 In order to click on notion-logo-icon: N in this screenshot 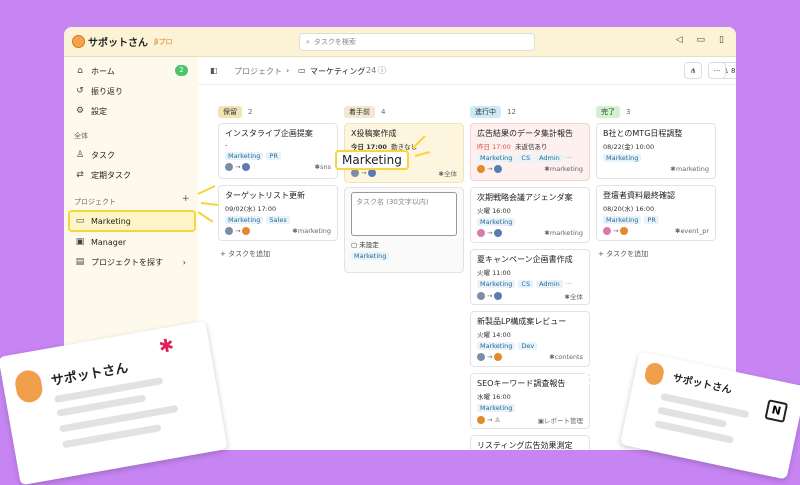, I will do `click(776, 411)`.